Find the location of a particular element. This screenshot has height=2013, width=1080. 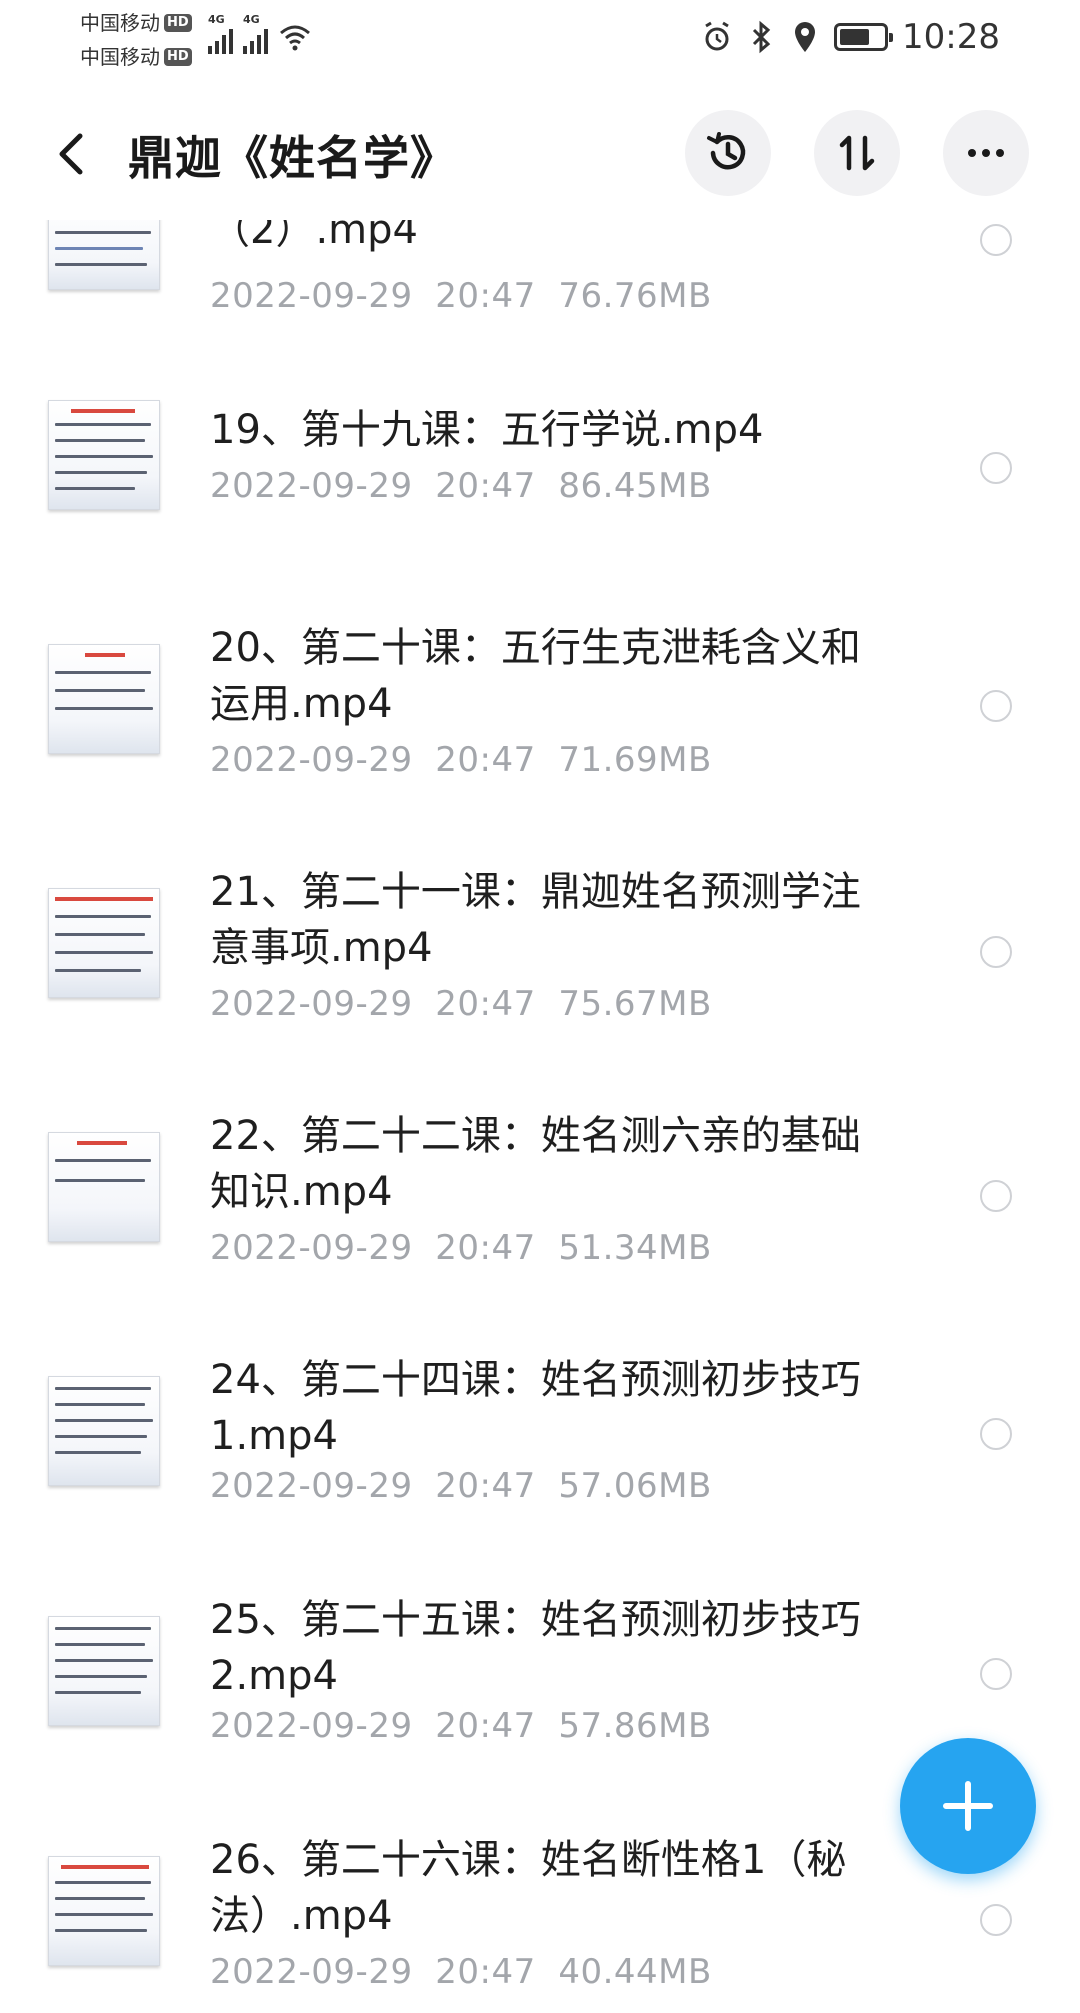

location-icon is located at coordinates (805, 37).